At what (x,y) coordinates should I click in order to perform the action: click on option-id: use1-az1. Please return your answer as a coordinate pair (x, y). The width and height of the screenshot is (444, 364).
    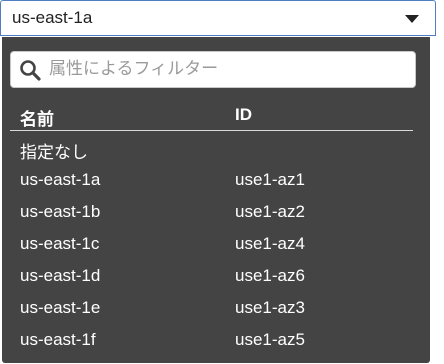
    Looking at the image, I should click on (270, 179).